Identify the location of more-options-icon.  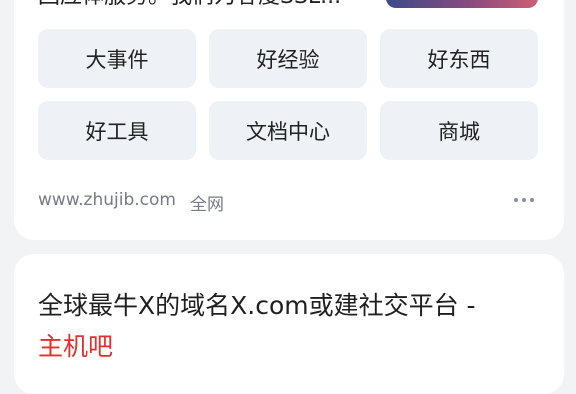
(524, 200).